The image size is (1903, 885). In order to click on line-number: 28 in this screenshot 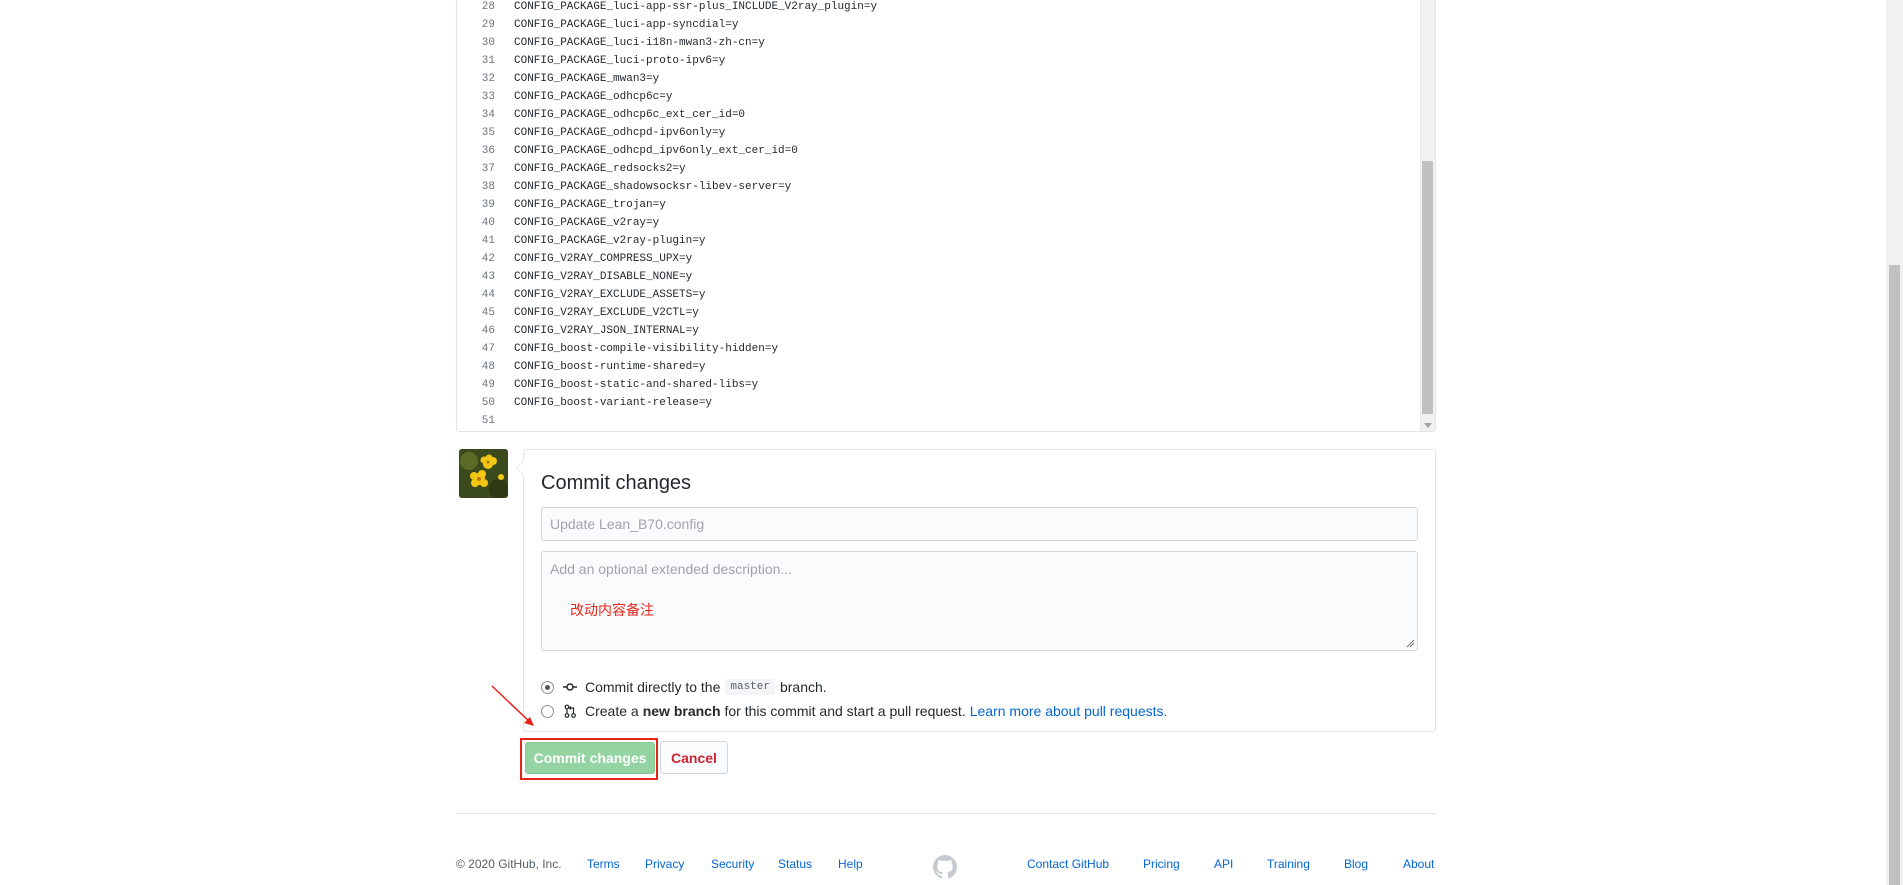, I will do `click(488, 7)`.